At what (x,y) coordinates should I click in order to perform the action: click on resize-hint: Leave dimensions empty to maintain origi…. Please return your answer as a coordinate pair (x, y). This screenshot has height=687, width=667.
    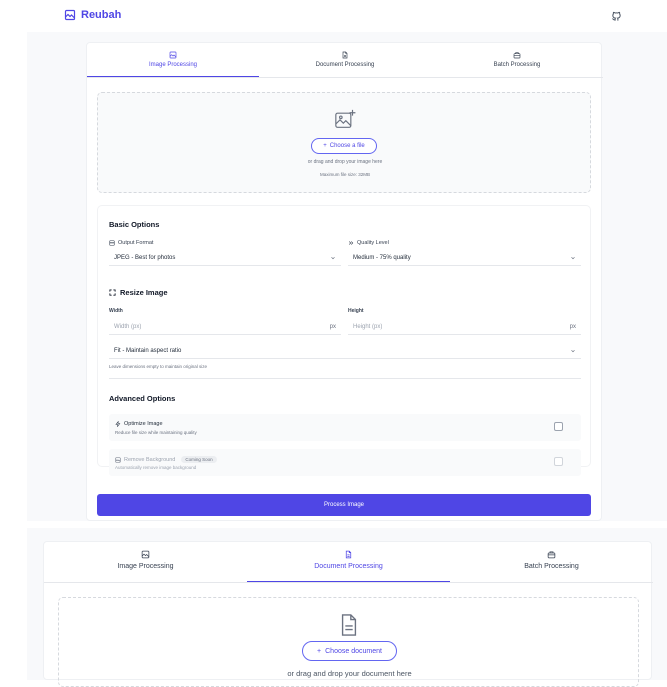
    Looking at the image, I should click on (158, 366).